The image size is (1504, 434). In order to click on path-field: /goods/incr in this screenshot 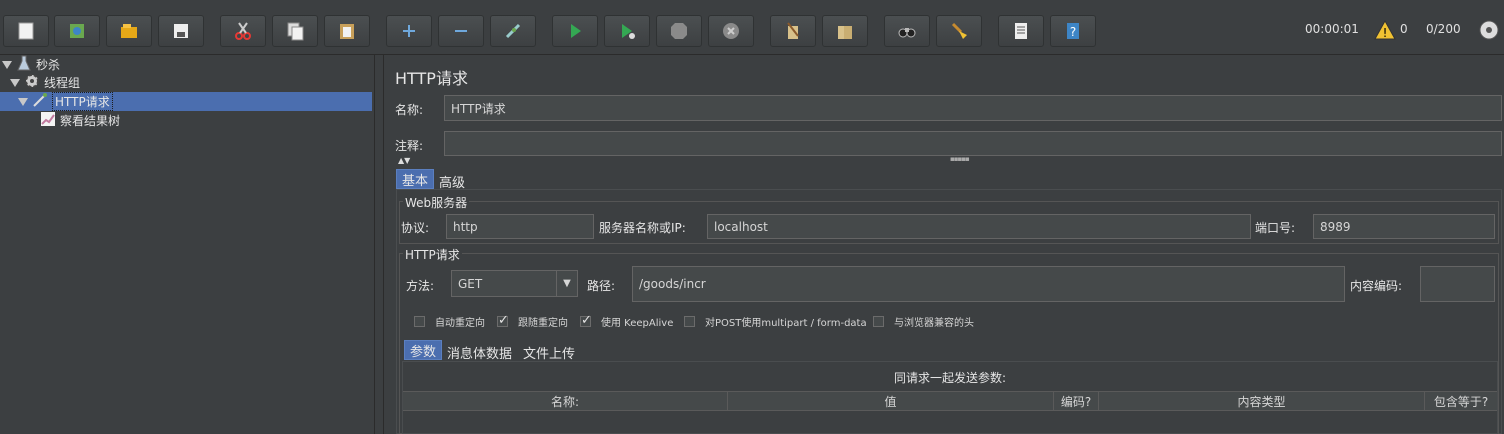, I will do `click(988, 284)`.